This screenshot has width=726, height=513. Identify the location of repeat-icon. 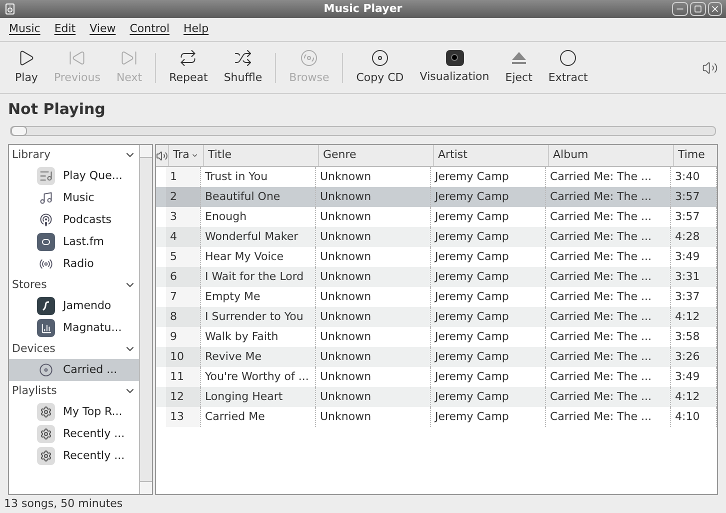
(188, 57).